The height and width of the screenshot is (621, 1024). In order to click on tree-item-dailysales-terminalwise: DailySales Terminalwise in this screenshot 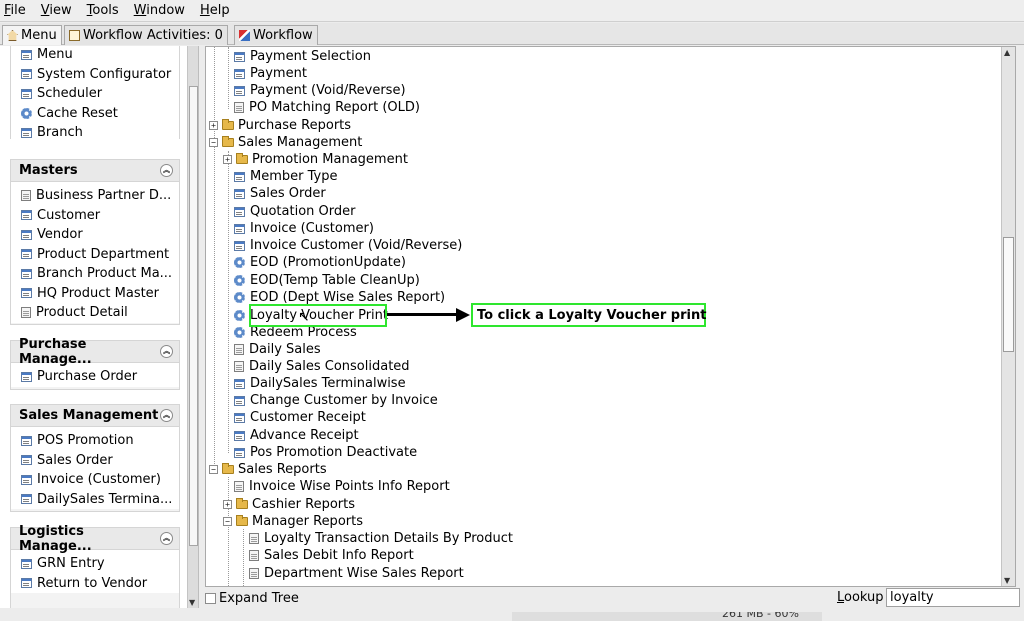, I will do `click(320, 383)`.